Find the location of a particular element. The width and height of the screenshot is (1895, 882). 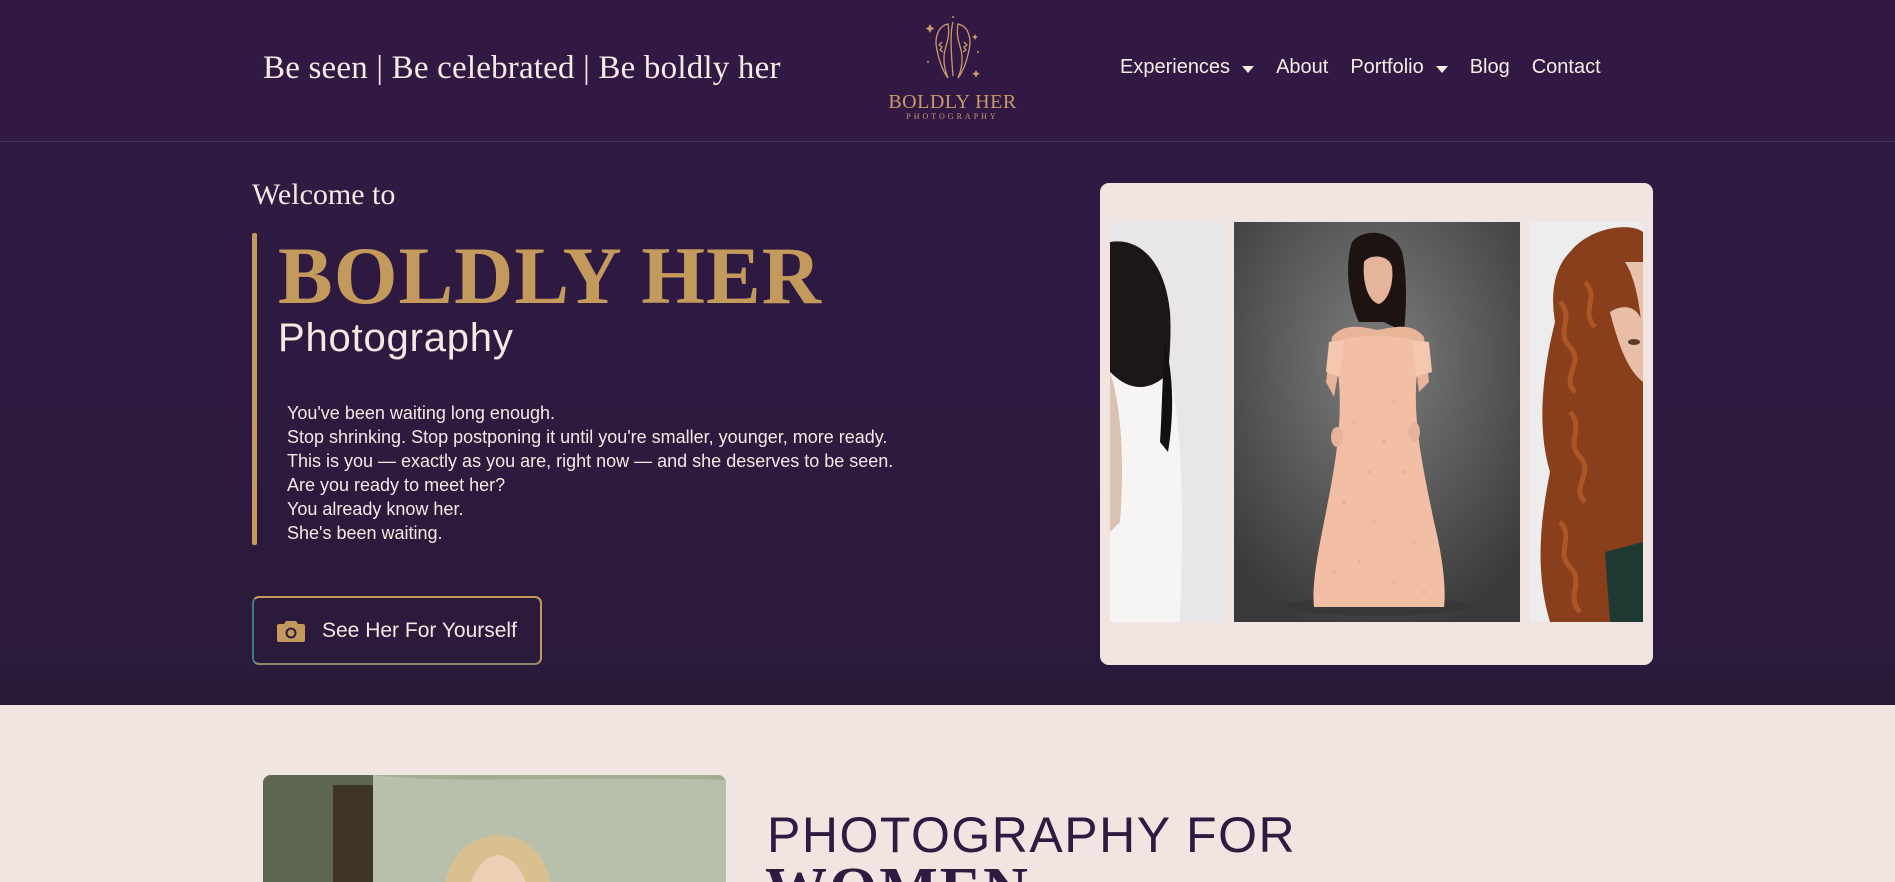

logo-faces-icon is located at coordinates (952, 47).